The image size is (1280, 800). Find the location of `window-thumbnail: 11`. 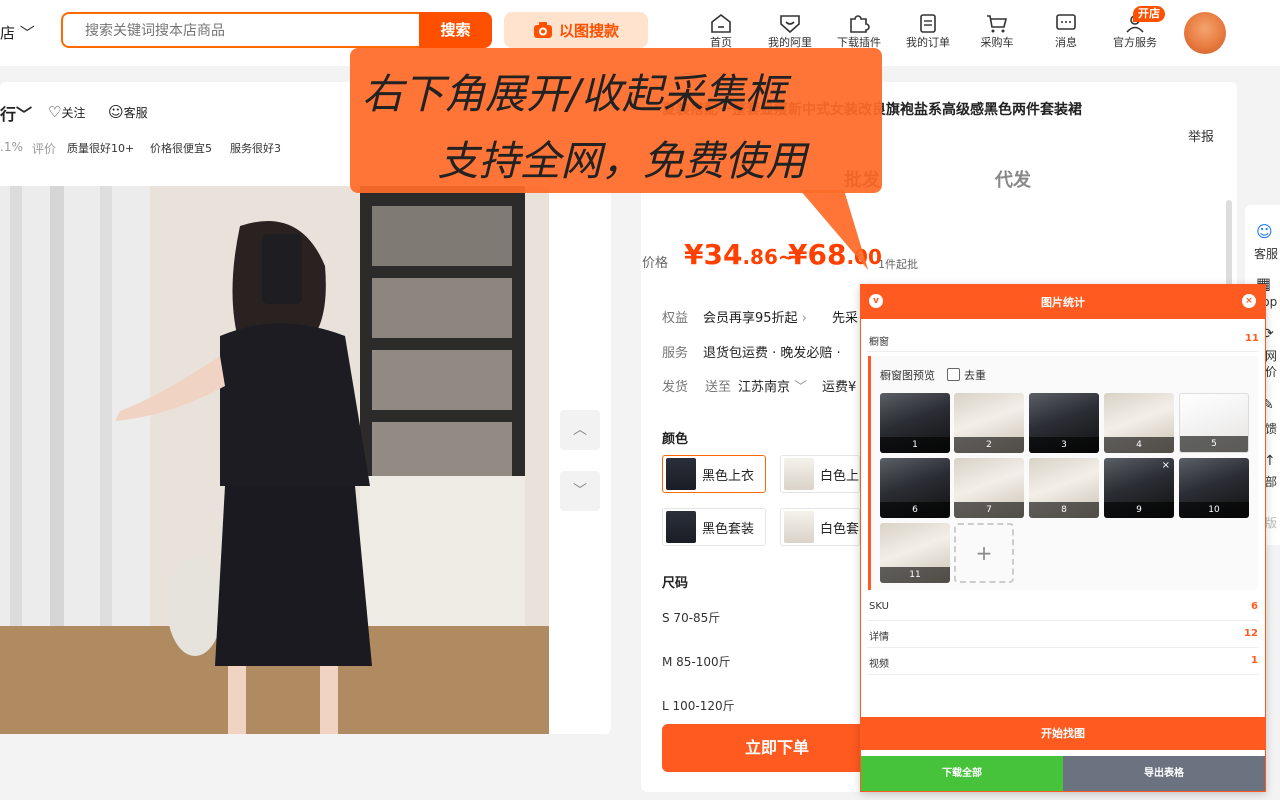

window-thumbnail: 11 is located at coordinates (915, 553).